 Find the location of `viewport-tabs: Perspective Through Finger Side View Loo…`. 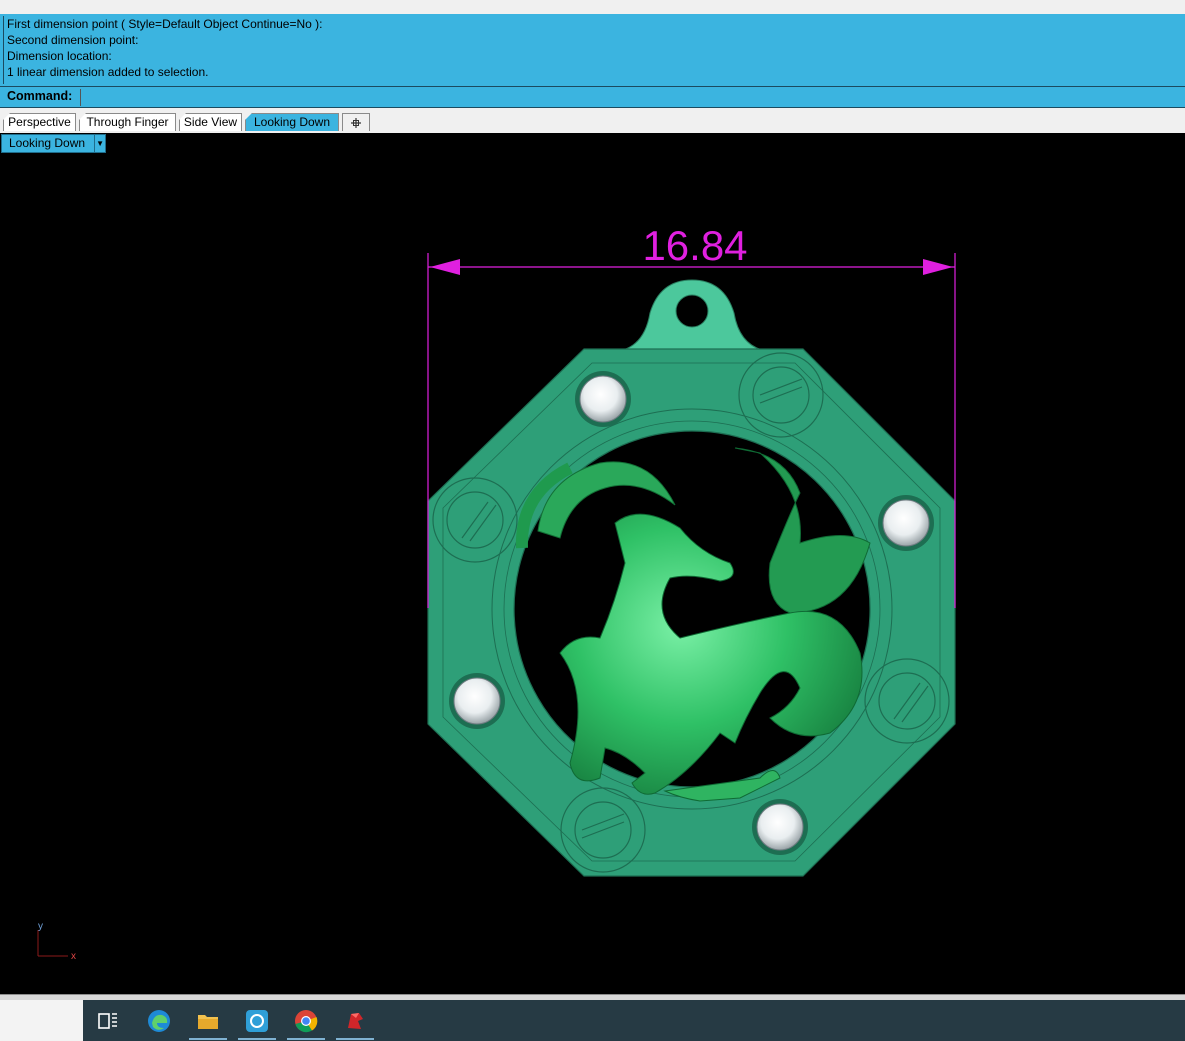

viewport-tabs: Perspective Through Finger Side View Loo… is located at coordinates (592, 121).